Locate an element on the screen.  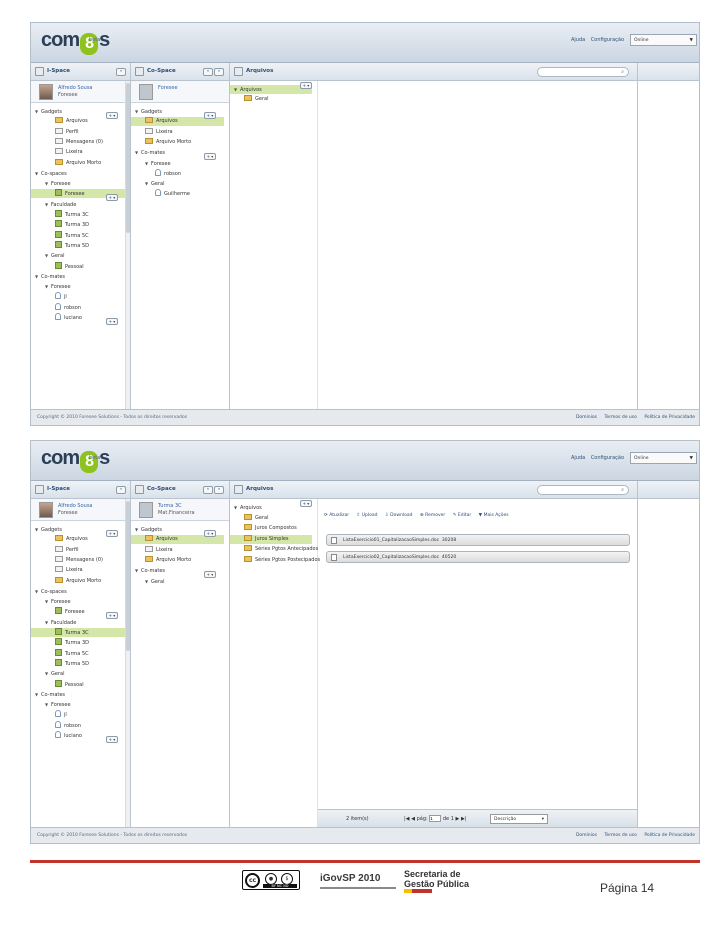
last-page-button: ▶| is located at coordinates (464, 819).